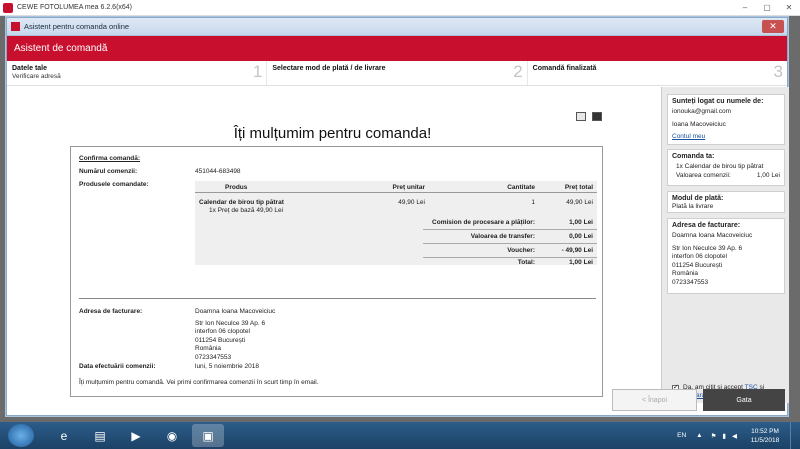 The image size is (800, 449). Describe the element at coordinates (581, 116) in the screenshot. I see `save-image-icon` at that location.